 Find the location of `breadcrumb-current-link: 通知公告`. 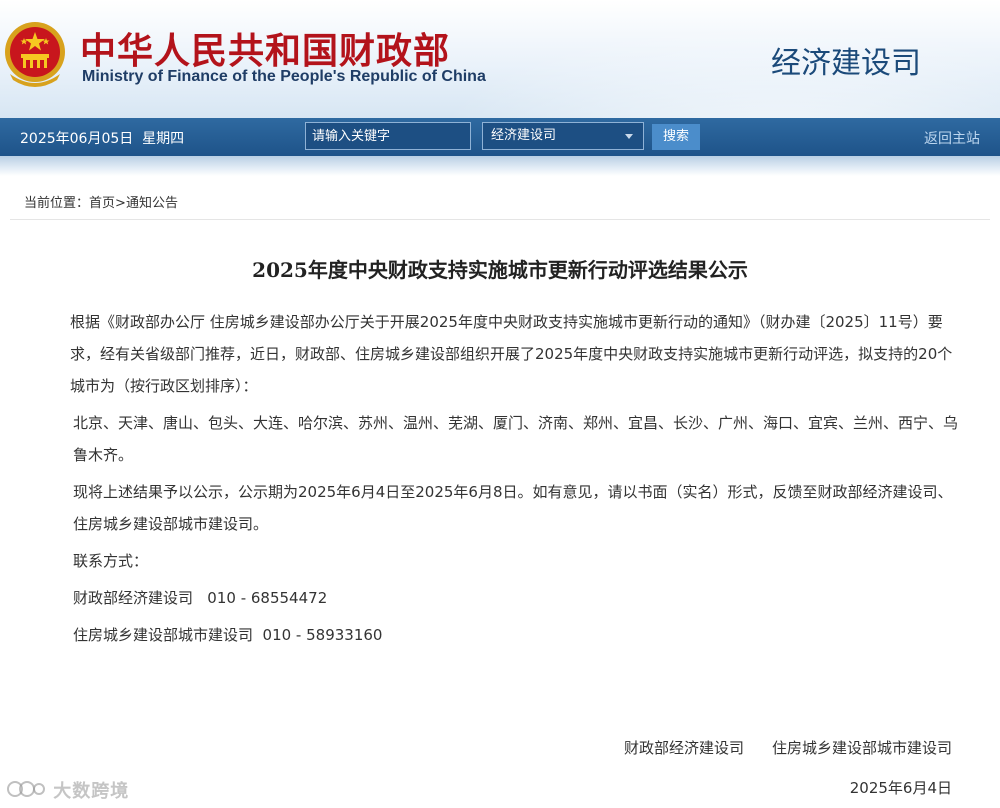

breadcrumb-current-link: 通知公告 is located at coordinates (152, 203).